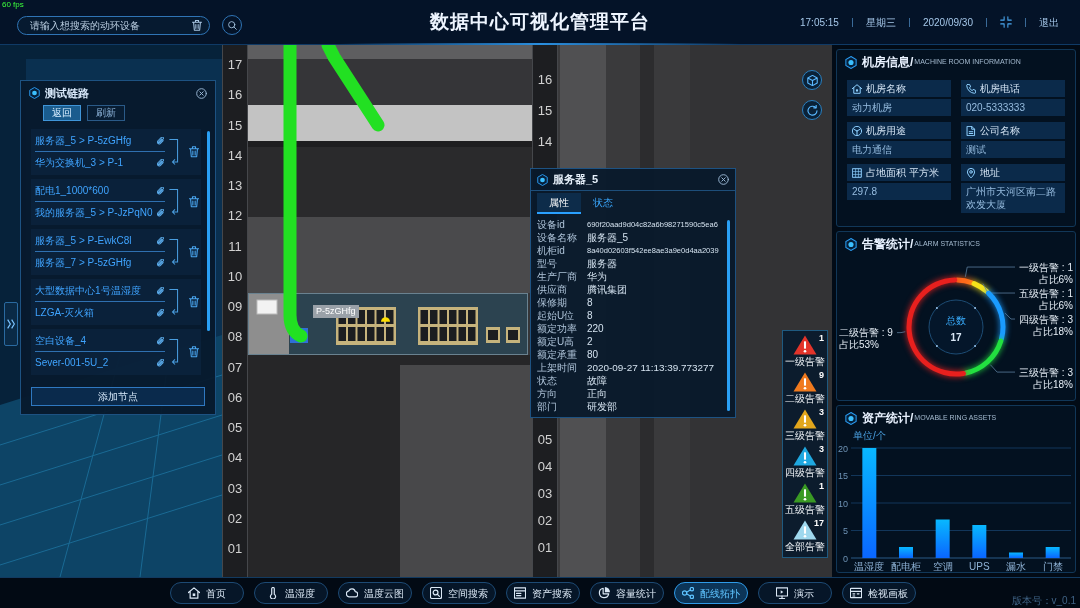  What do you see at coordinates (375, 593) in the screenshot?
I see `nav-button: 温度云图` at bounding box center [375, 593].